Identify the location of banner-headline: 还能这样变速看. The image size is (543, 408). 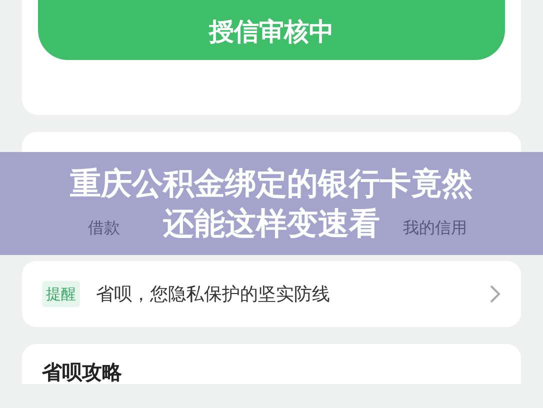
(271, 224).